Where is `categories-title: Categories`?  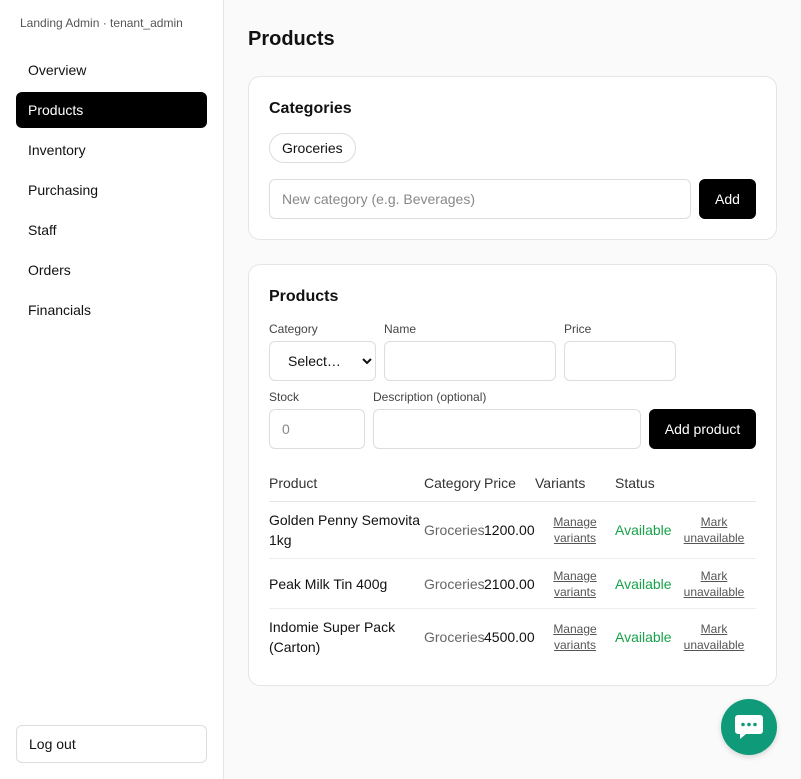 categories-title: Categories is located at coordinates (310, 108).